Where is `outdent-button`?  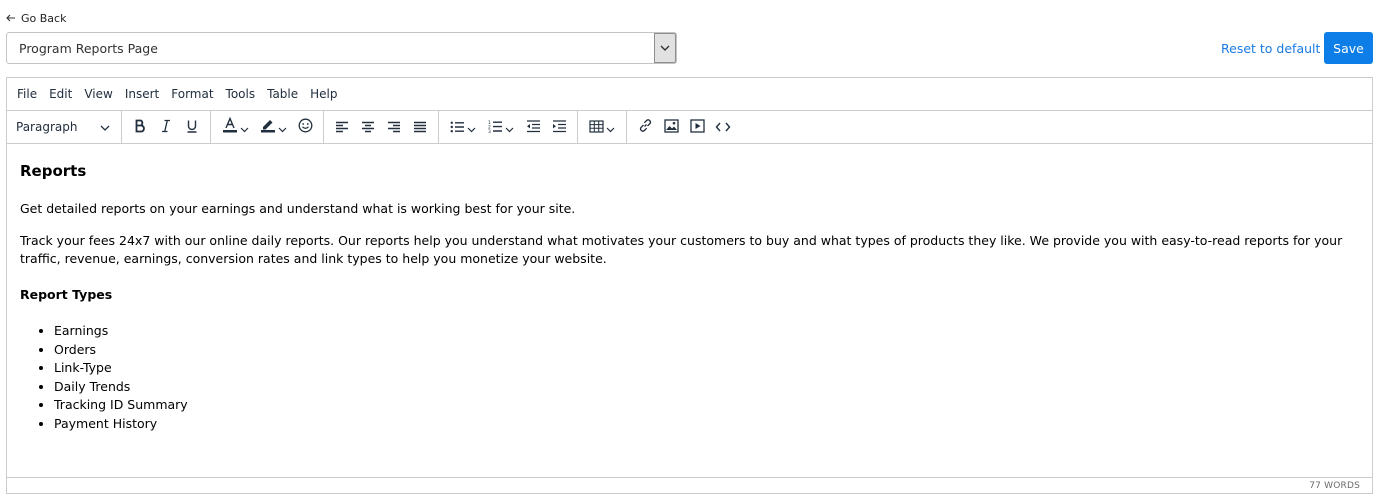
outdent-button is located at coordinates (533, 127).